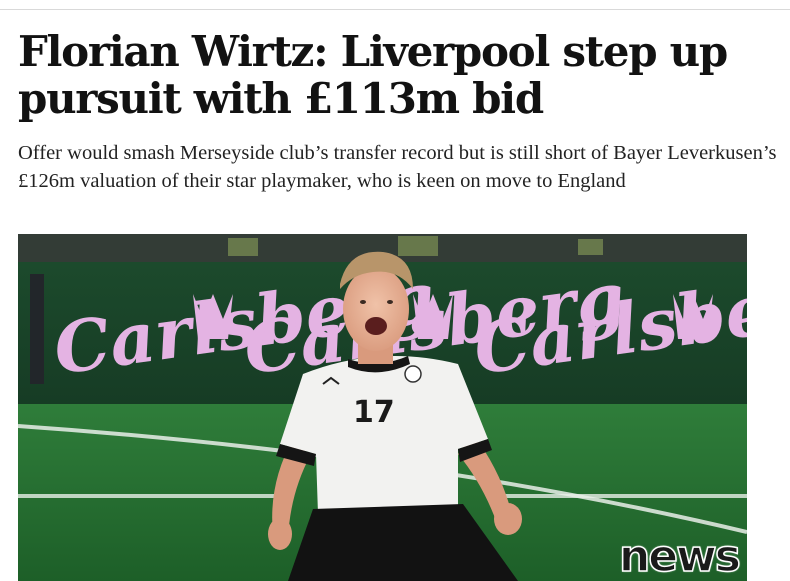 Image resolution: width=790 pixels, height=581 pixels. Describe the element at coordinates (374, 412) in the screenshot. I see `shirt-number: 17` at that location.